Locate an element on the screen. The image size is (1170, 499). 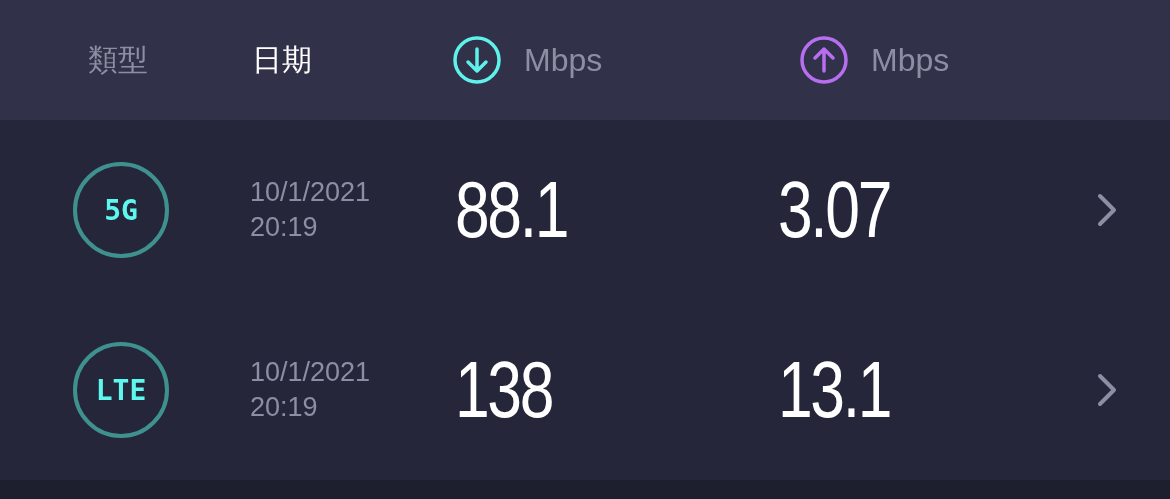
download-speed: 88.1 is located at coordinates (511, 210).